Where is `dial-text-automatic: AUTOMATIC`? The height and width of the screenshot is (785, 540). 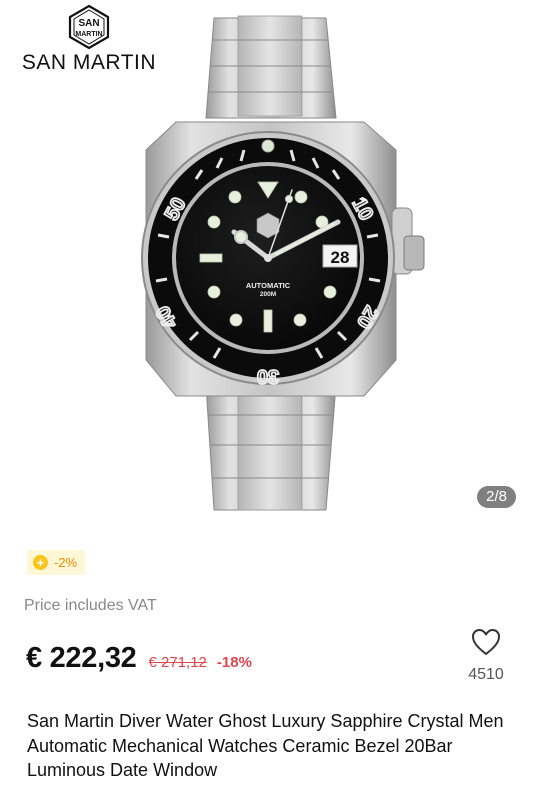
dial-text-automatic: AUTOMATIC is located at coordinates (268, 285).